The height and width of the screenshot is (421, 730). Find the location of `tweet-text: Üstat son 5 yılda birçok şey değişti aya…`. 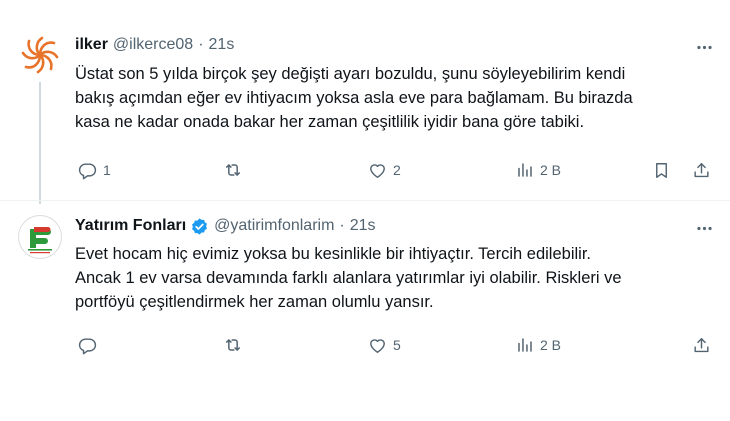

tweet-text: Üstat son 5 yılda birçok şey değişti aya… is located at coordinates (395, 98).